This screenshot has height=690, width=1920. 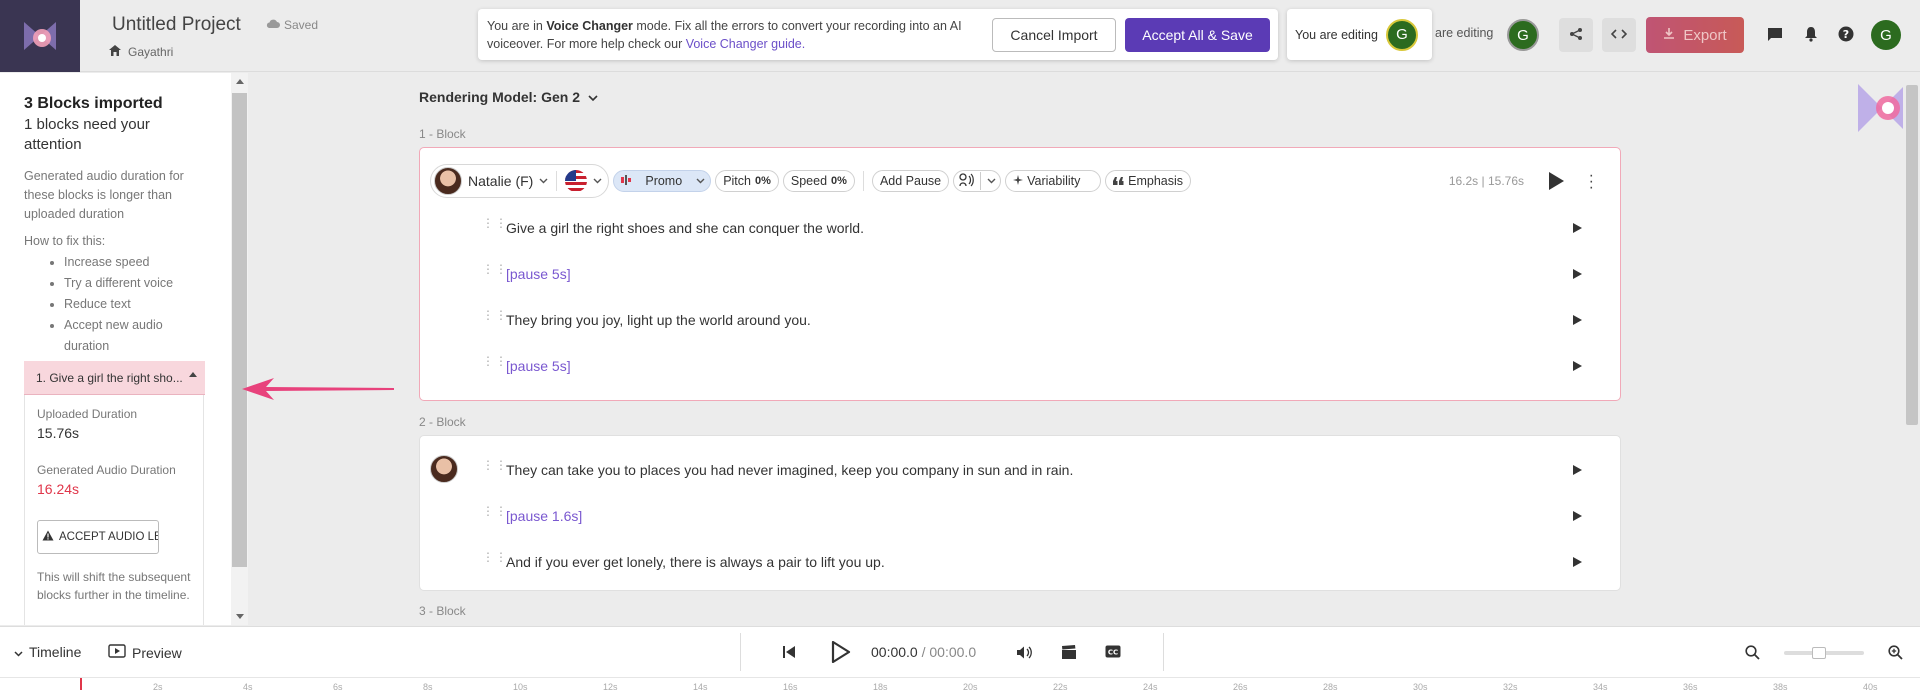 What do you see at coordinates (576, 181) in the screenshot?
I see `us-flag-icon` at bounding box center [576, 181].